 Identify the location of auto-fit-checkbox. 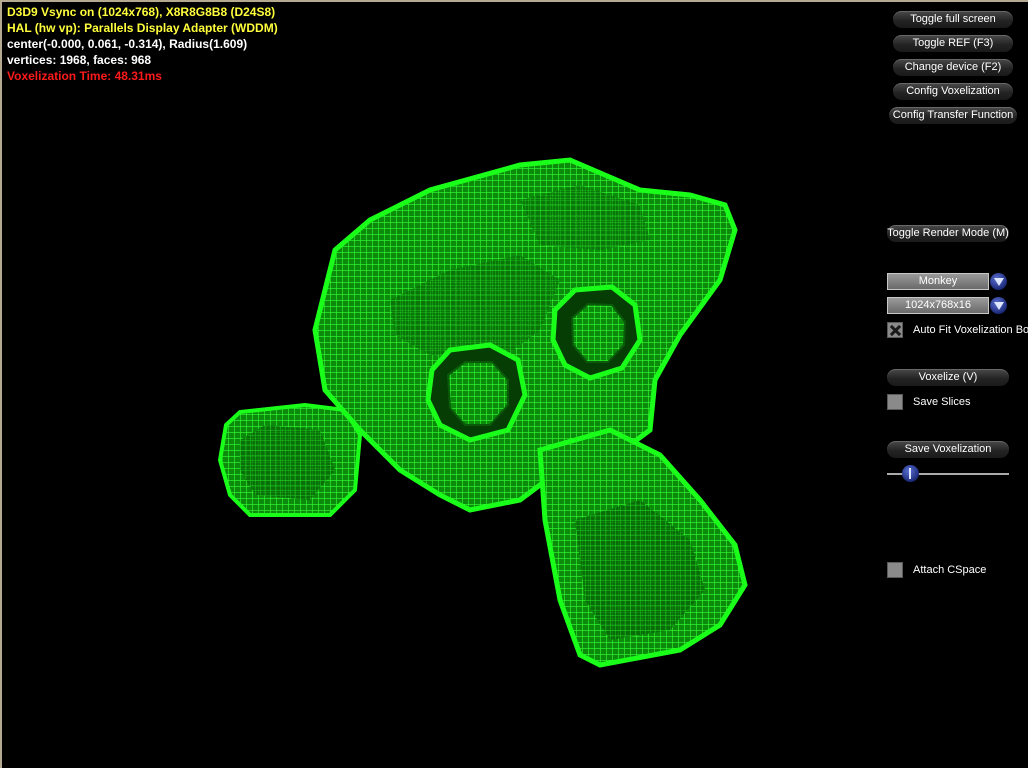
(895, 330).